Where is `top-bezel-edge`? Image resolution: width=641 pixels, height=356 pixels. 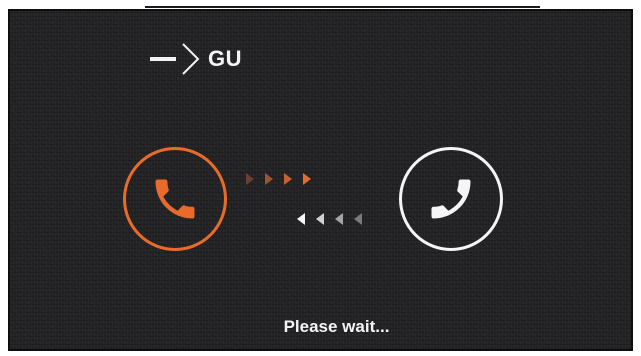 top-bezel-edge is located at coordinates (342, 4).